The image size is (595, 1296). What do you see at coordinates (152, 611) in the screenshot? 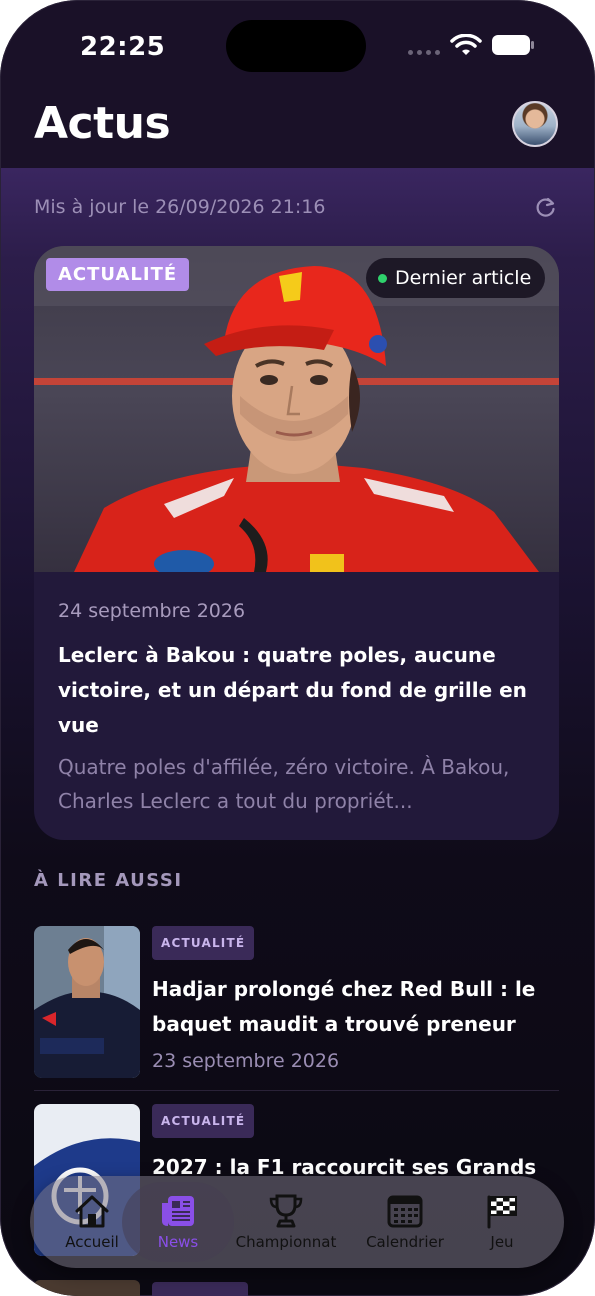
I see `featured-date: 24 septembre 2026` at bounding box center [152, 611].